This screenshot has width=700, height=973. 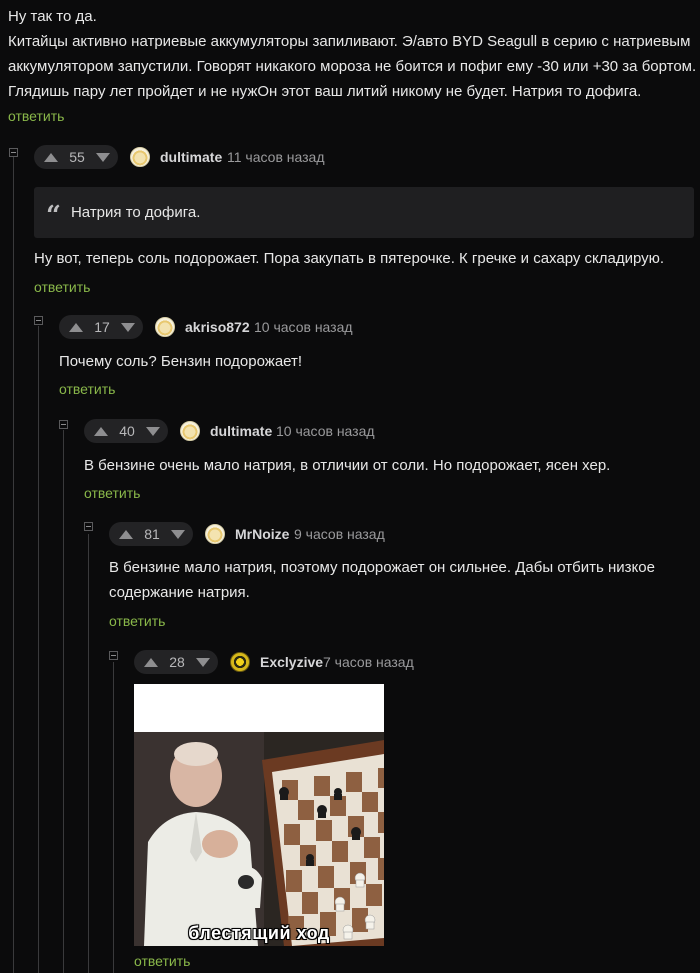 I want to click on quote-text: Натрия то дофига., so click(x=135, y=212).